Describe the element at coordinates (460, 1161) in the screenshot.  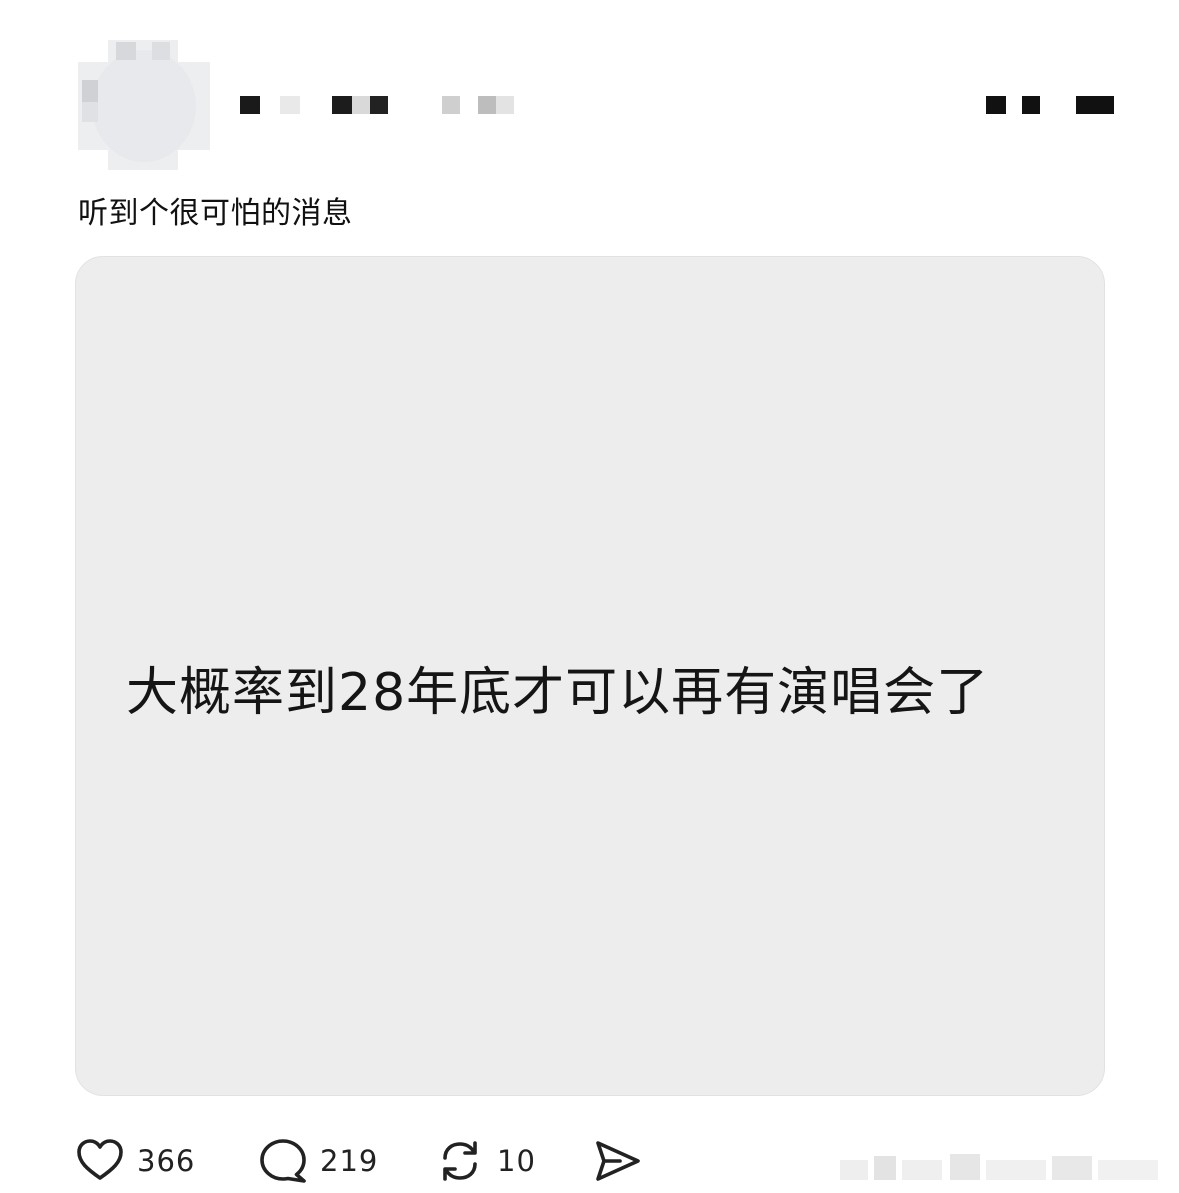
I see `repost-icon` at that location.